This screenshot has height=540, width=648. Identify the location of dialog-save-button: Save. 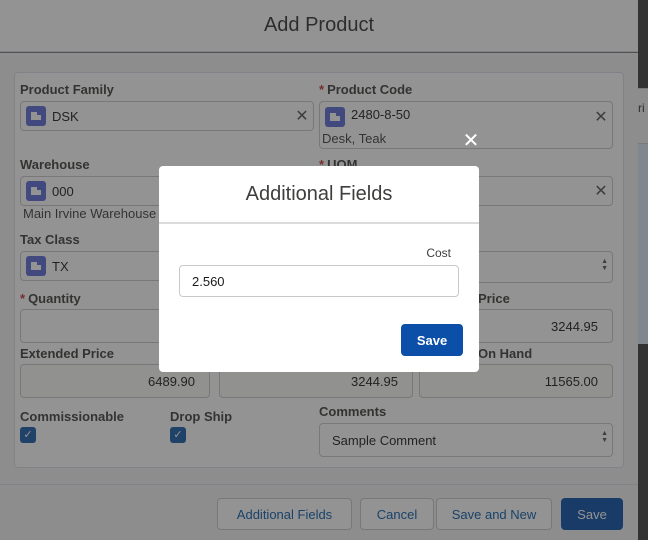
(432, 340).